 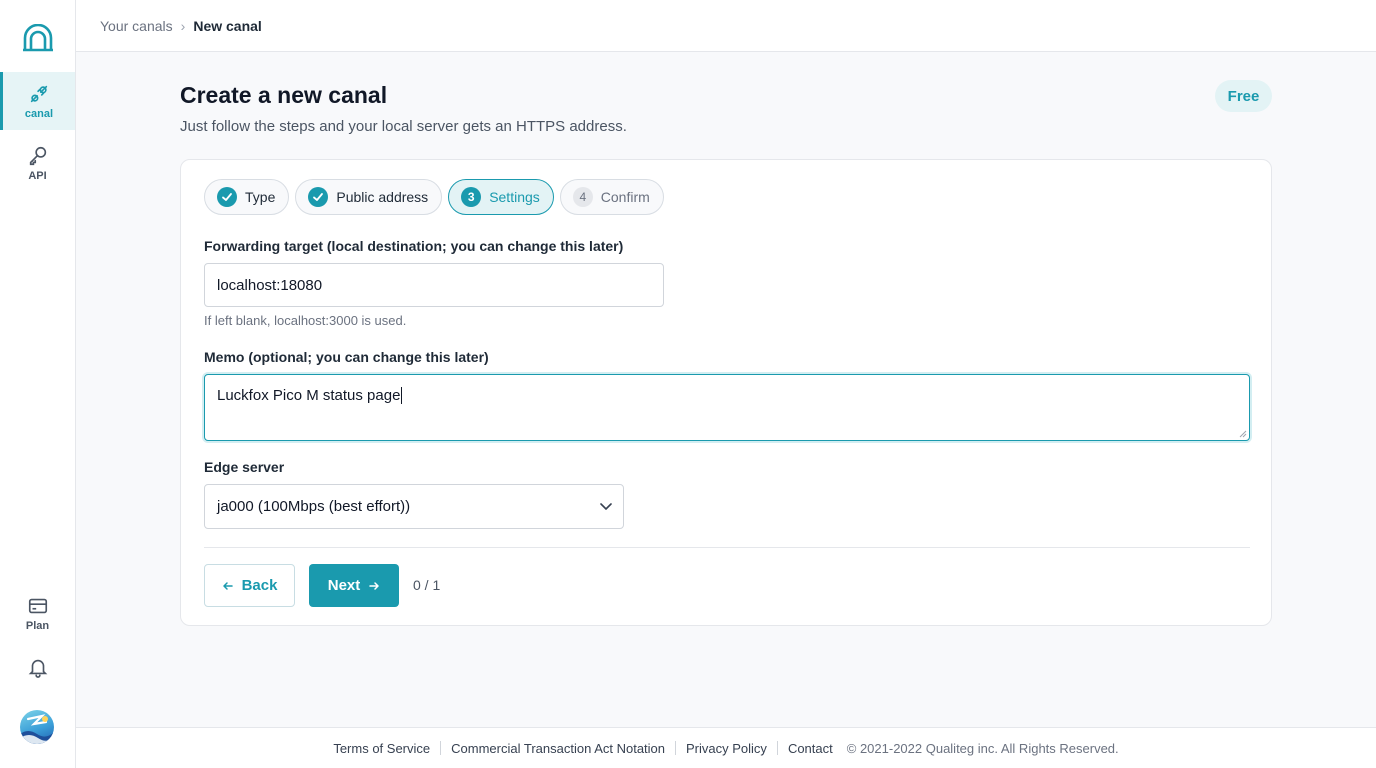 What do you see at coordinates (136, 26) in the screenshot?
I see `breadcrumb-your-canals: Your canals` at bounding box center [136, 26].